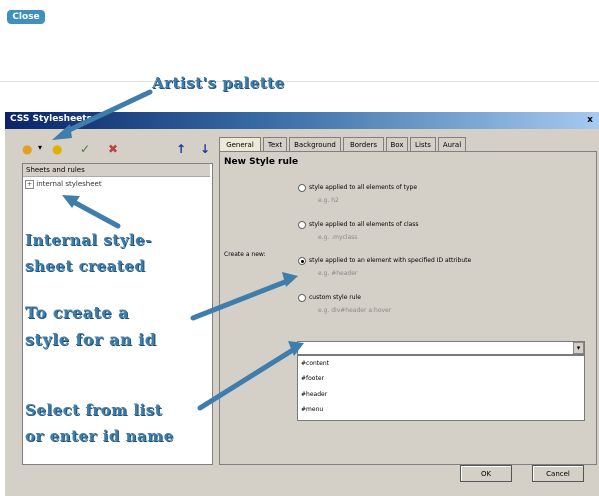 The width and height of the screenshot is (599, 496). What do you see at coordinates (94, 213) in the screenshot?
I see `arrow-internal` at bounding box center [94, 213].